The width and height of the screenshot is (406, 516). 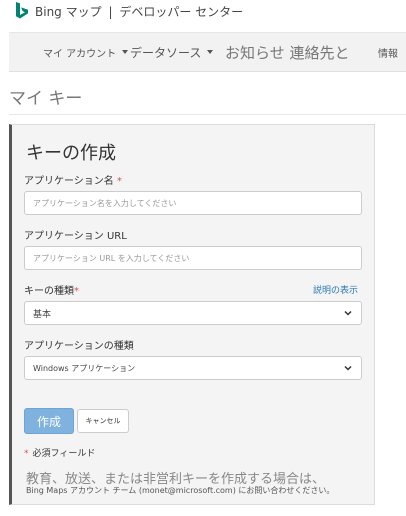 I want to click on brand-title: Bing マップ | デベロッパー センター, so click(x=139, y=11).